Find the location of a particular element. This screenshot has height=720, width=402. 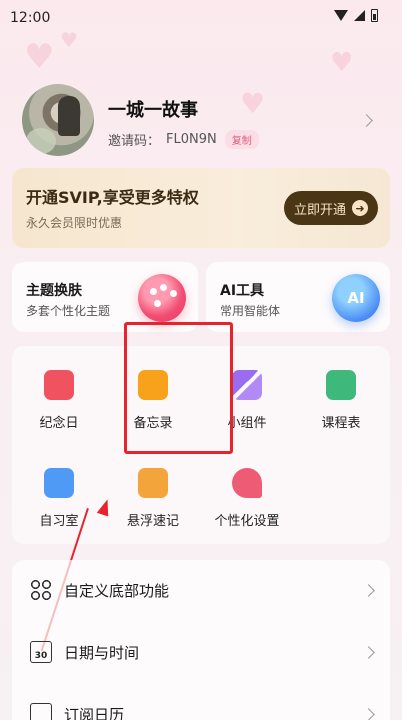

status-bar: 12:00 is located at coordinates (201, 18).